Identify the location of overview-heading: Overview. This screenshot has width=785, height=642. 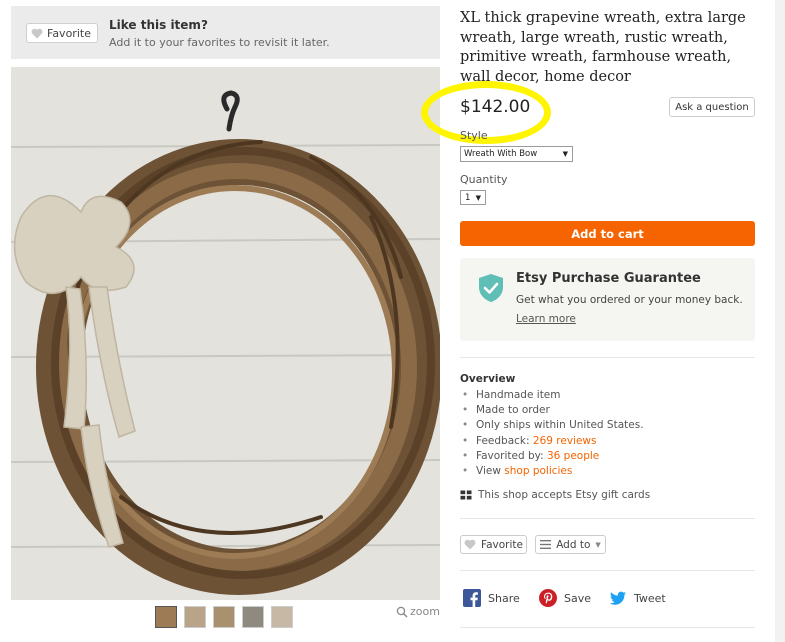
(488, 379).